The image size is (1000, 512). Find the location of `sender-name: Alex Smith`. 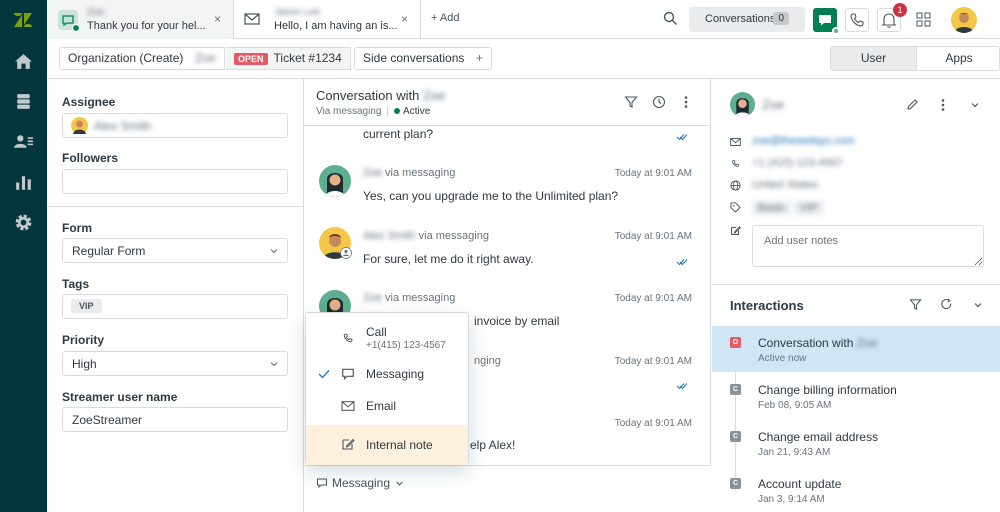

sender-name: Alex Smith is located at coordinates (389, 236).